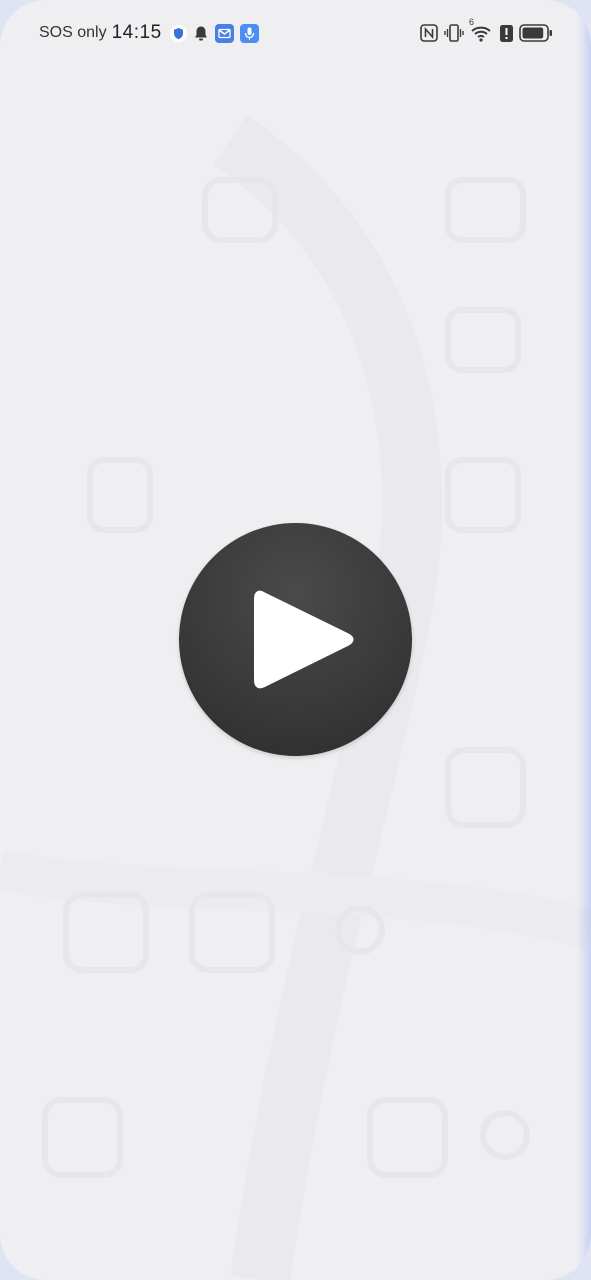 This screenshot has height=1280, width=591. What do you see at coordinates (73, 32) in the screenshot?
I see `carrier-label: SOS only` at bounding box center [73, 32].